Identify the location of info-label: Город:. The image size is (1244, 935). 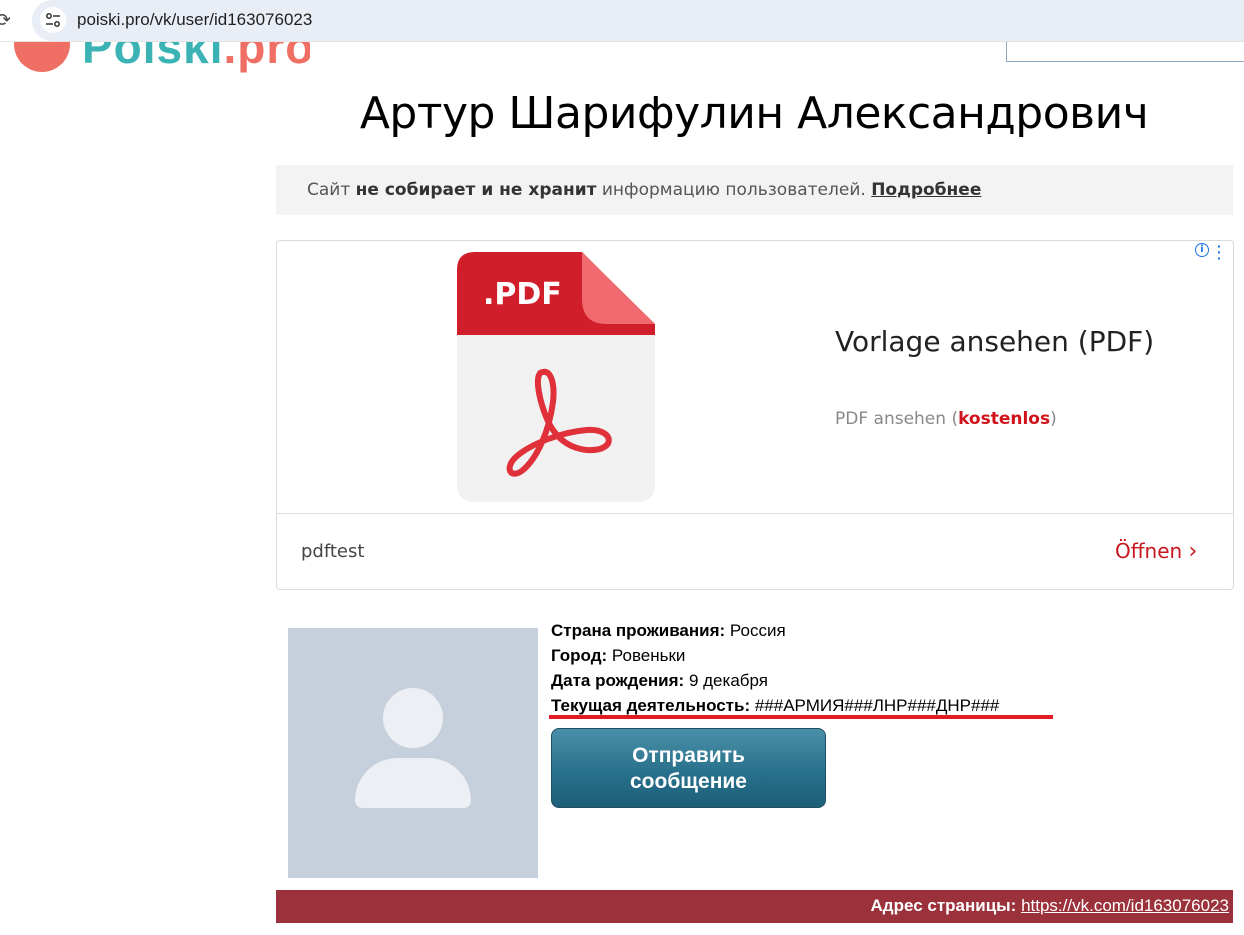
(579, 655).